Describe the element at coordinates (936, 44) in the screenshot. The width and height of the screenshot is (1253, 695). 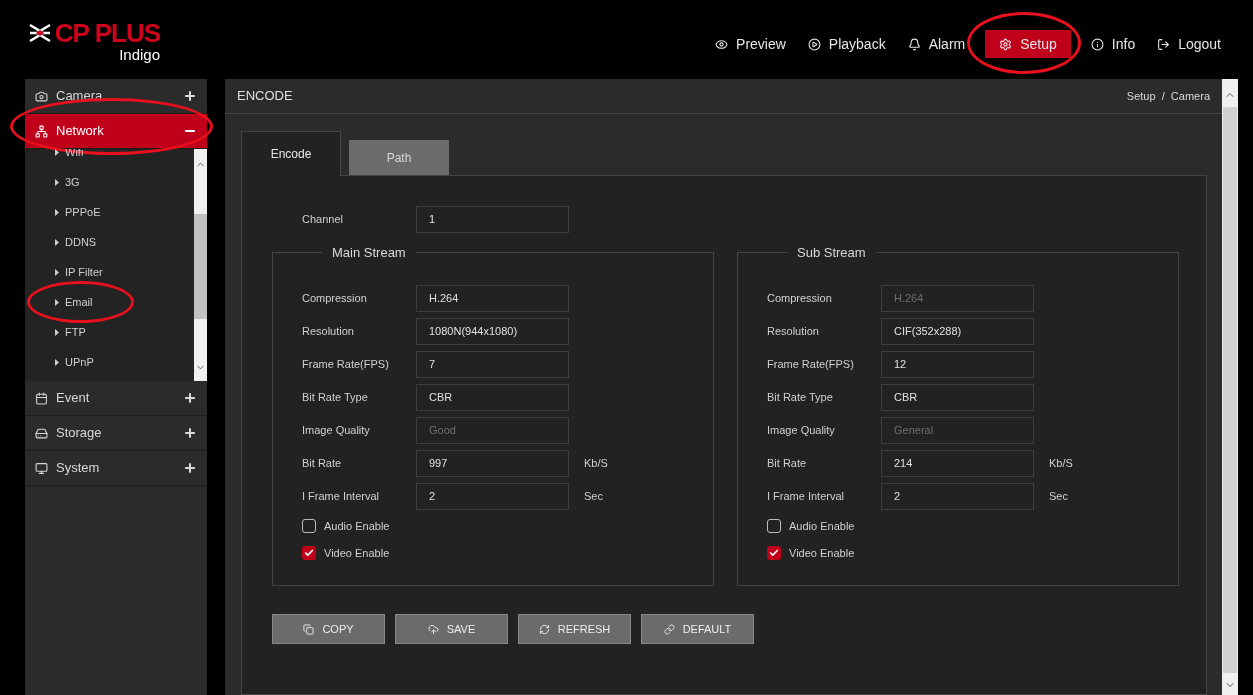
I see `nav-tab: Alarm` at that location.